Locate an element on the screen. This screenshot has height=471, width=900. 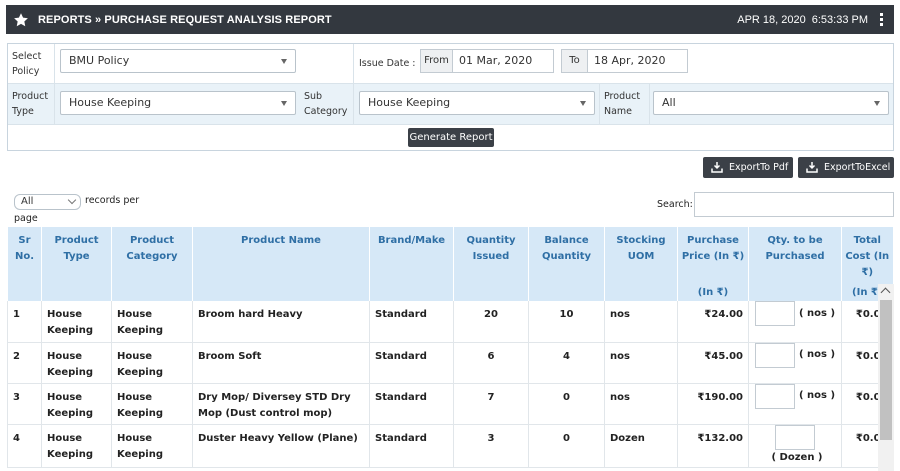
kebab-menu-icon is located at coordinates (881, 19).